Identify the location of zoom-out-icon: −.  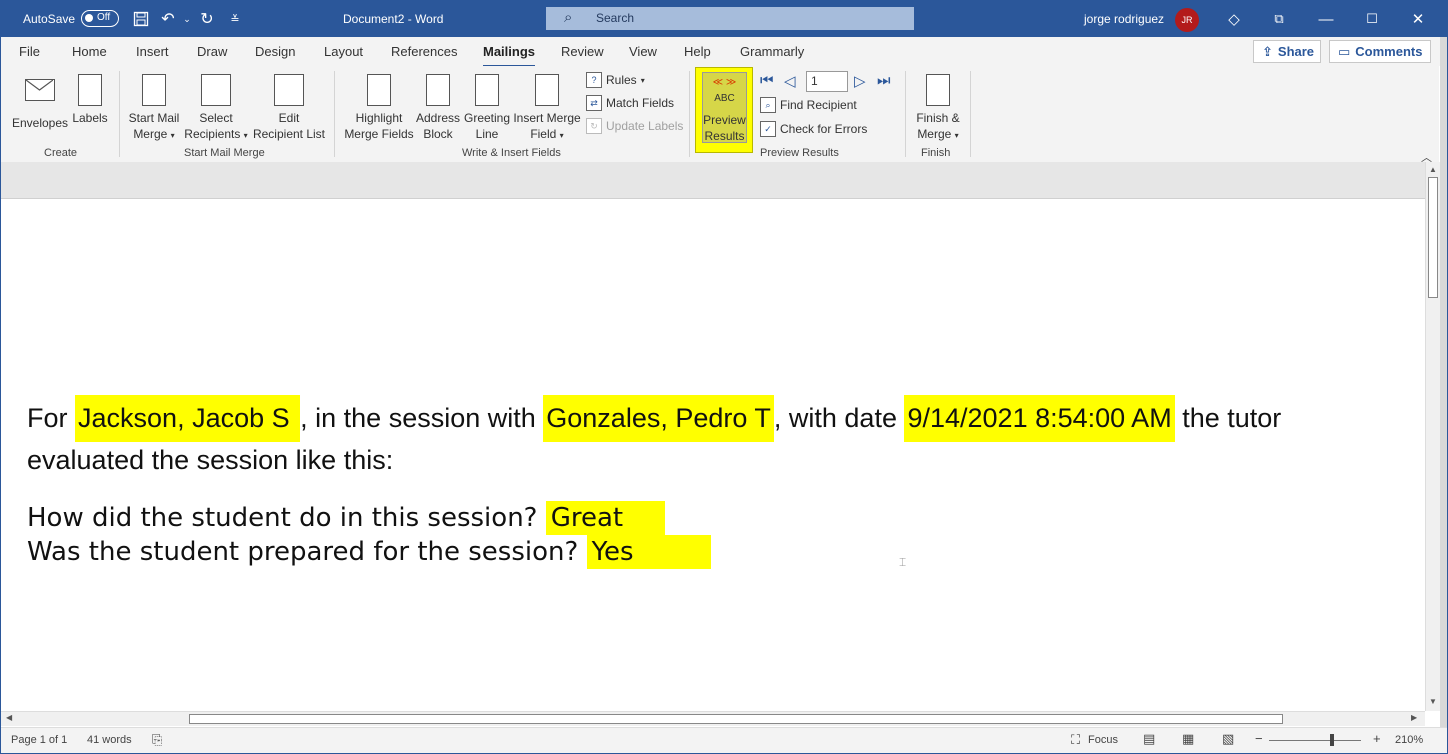
(1259, 738).